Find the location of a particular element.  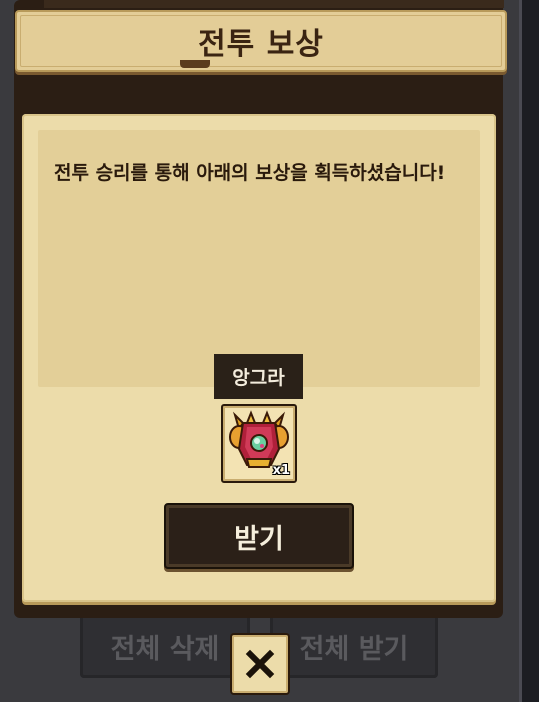

close-button is located at coordinates (260, 664).